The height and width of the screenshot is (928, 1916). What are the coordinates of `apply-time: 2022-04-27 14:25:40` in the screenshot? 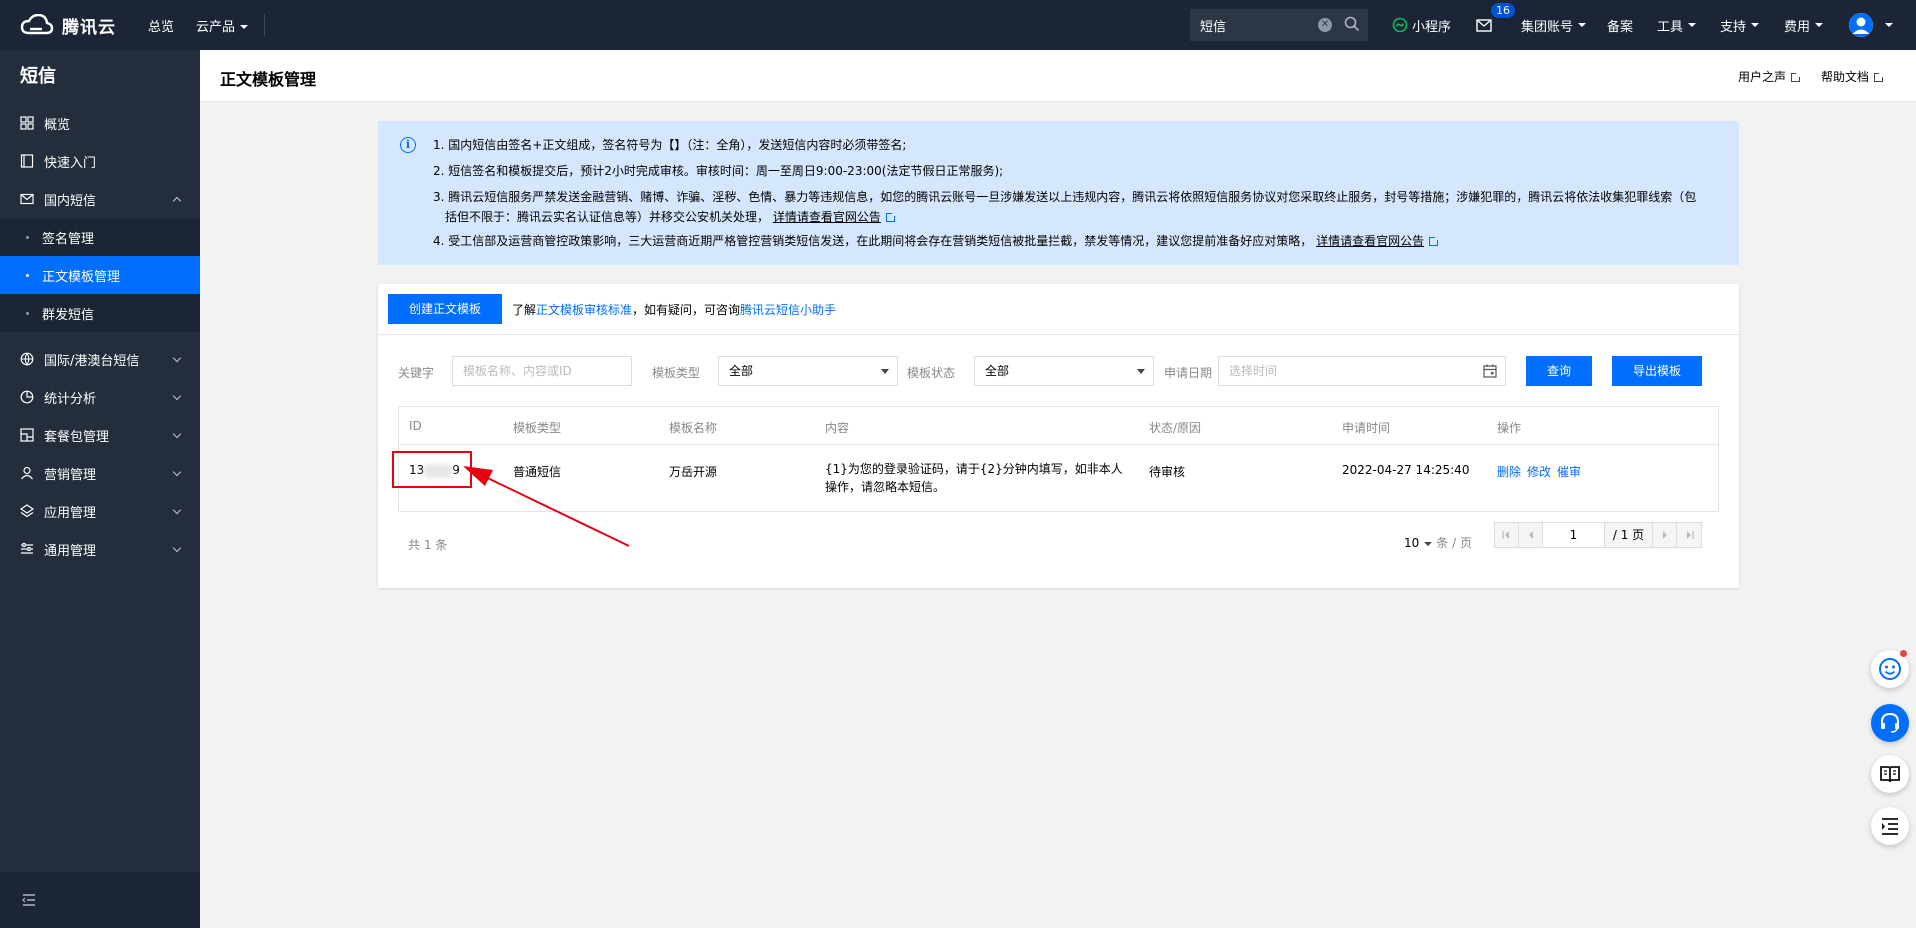 It's located at (1406, 470).